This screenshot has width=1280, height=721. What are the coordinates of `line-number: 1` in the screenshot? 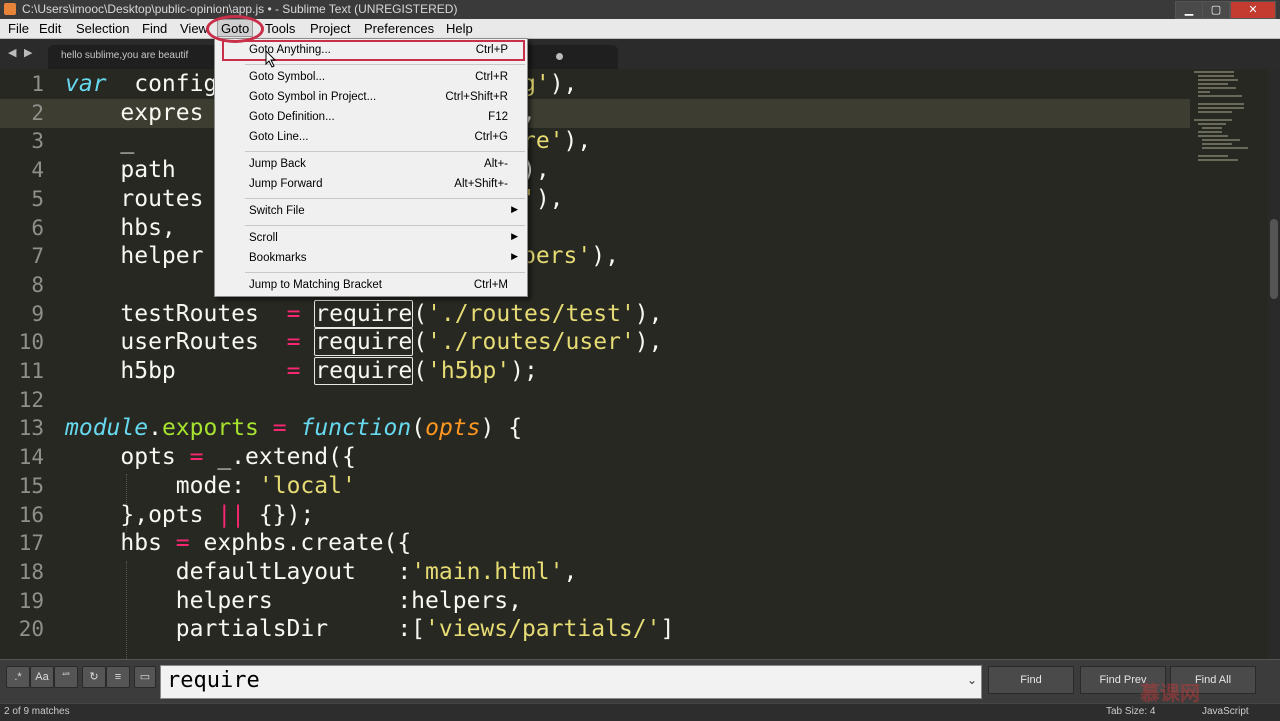 It's located at (37, 84).